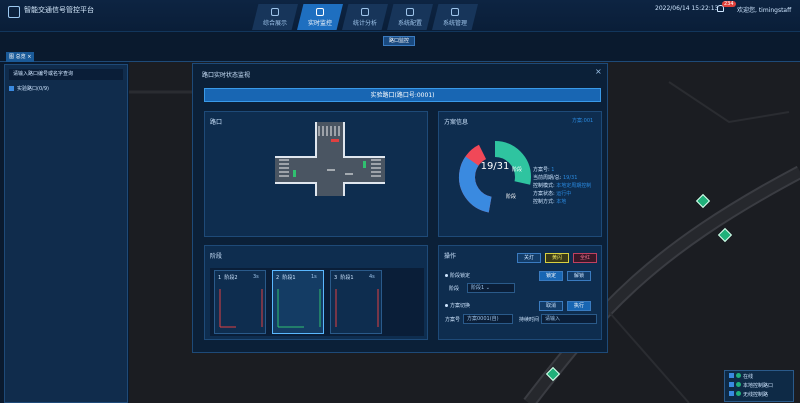 The height and width of the screenshot is (403, 800). Describe the element at coordinates (557, 258) in the screenshot. I see `yellow-flash-button: 黄闪` at that location.